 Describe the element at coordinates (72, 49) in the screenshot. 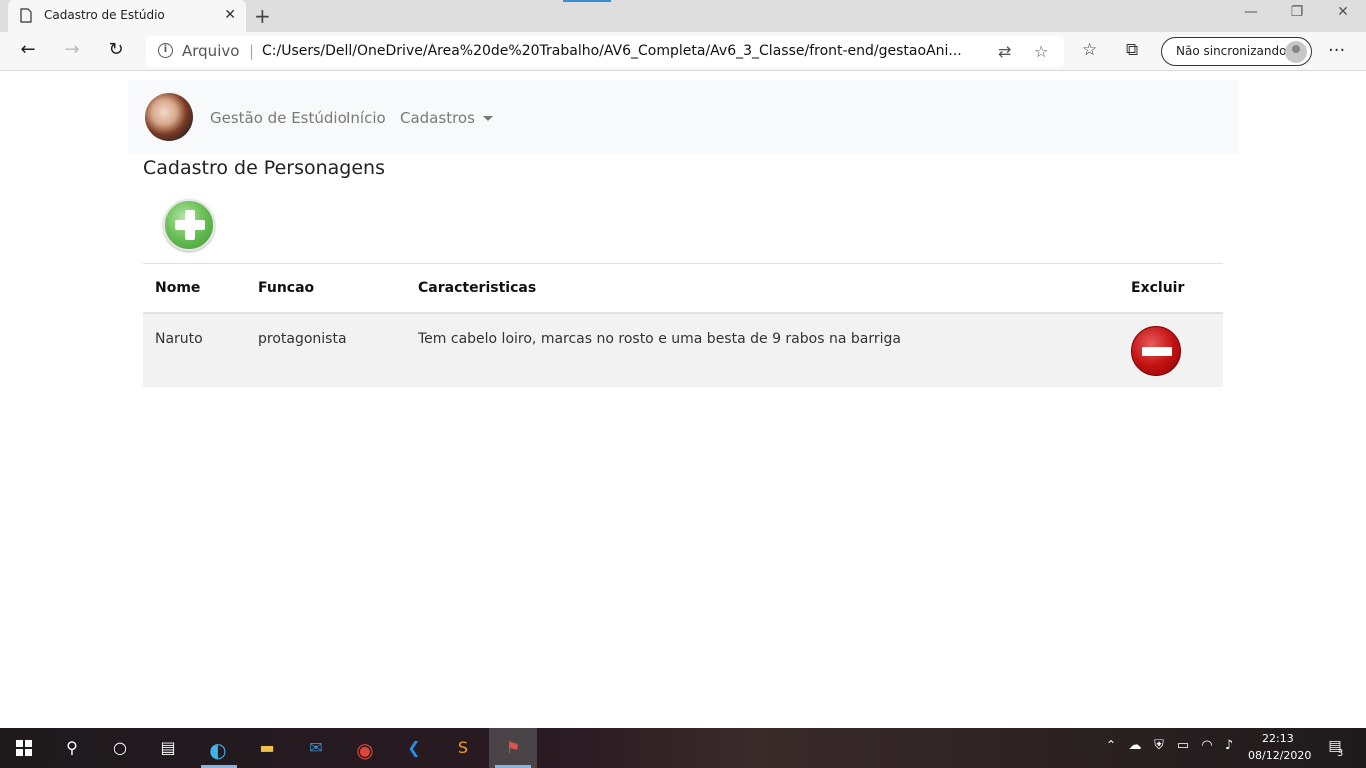

I see `forward-icon: →` at that location.